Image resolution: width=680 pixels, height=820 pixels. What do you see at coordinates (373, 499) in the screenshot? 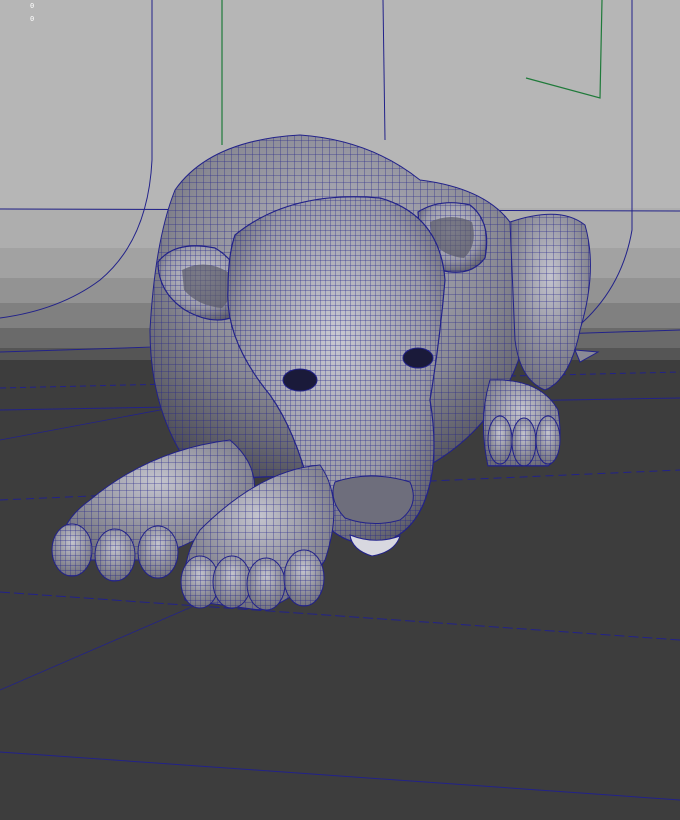
I see `nose-mesh` at bounding box center [373, 499].